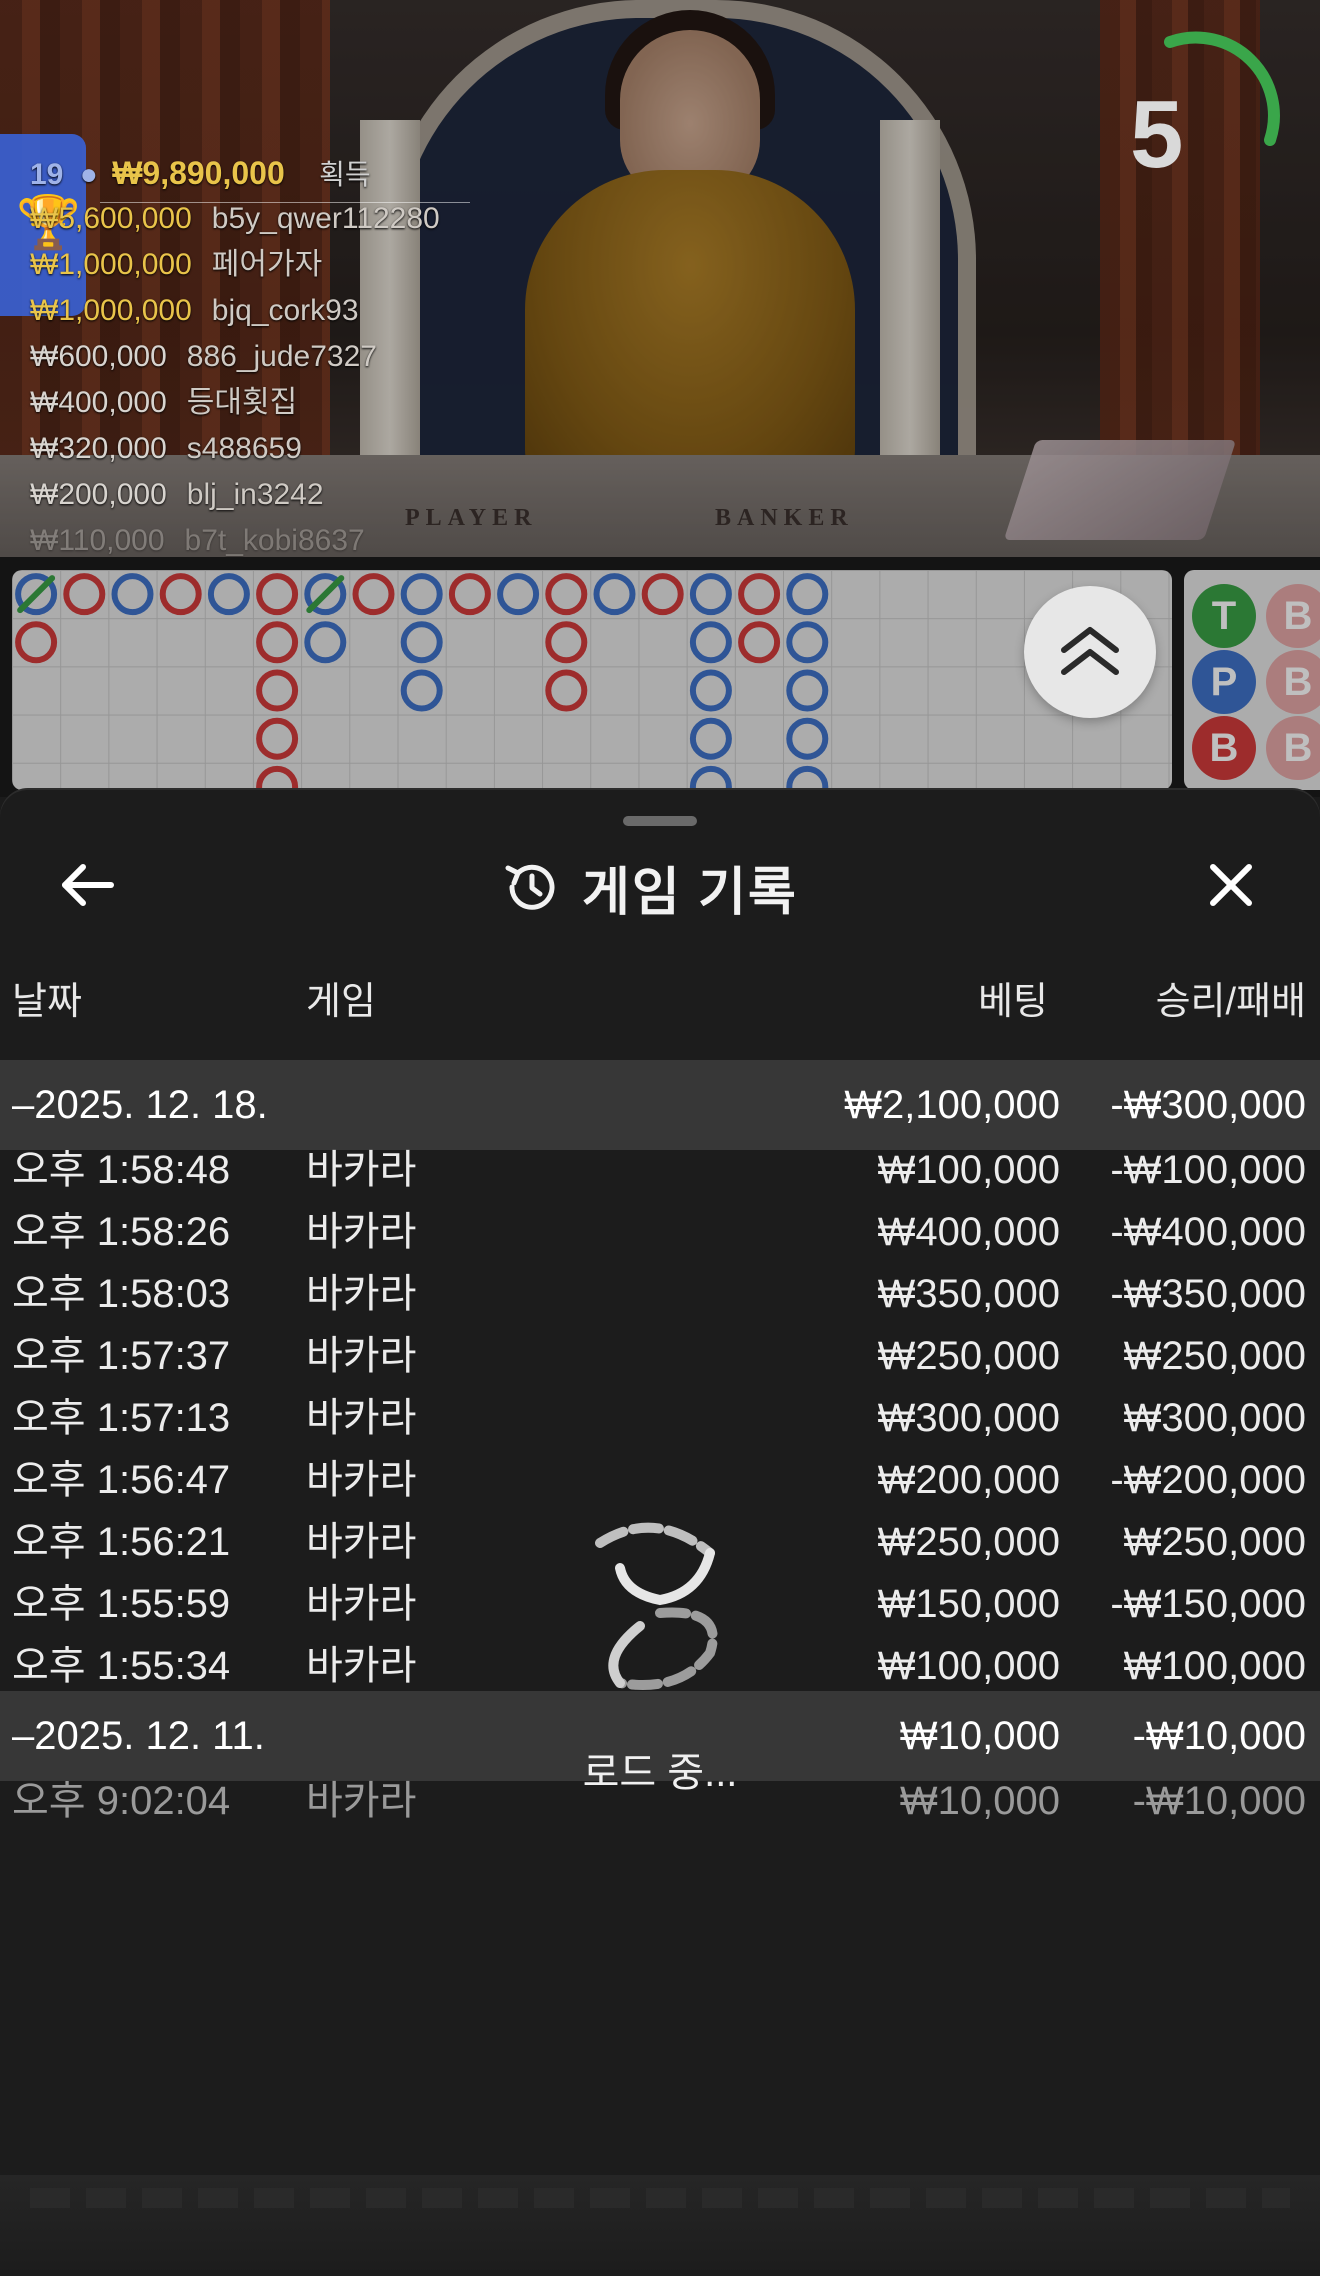 The height and width of the screenshot is (2276, 1320). I want to click on winner-row: ₩1,000,000 bjq_cork93, so click(235, 311).